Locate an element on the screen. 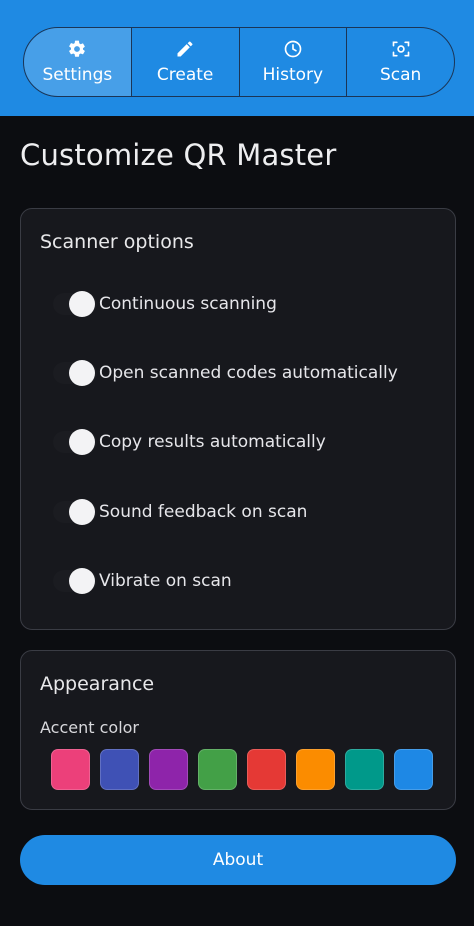 The height and width of the screenshot is (926, 474). accent-swatch-purple is located at coordinates (168, 769).